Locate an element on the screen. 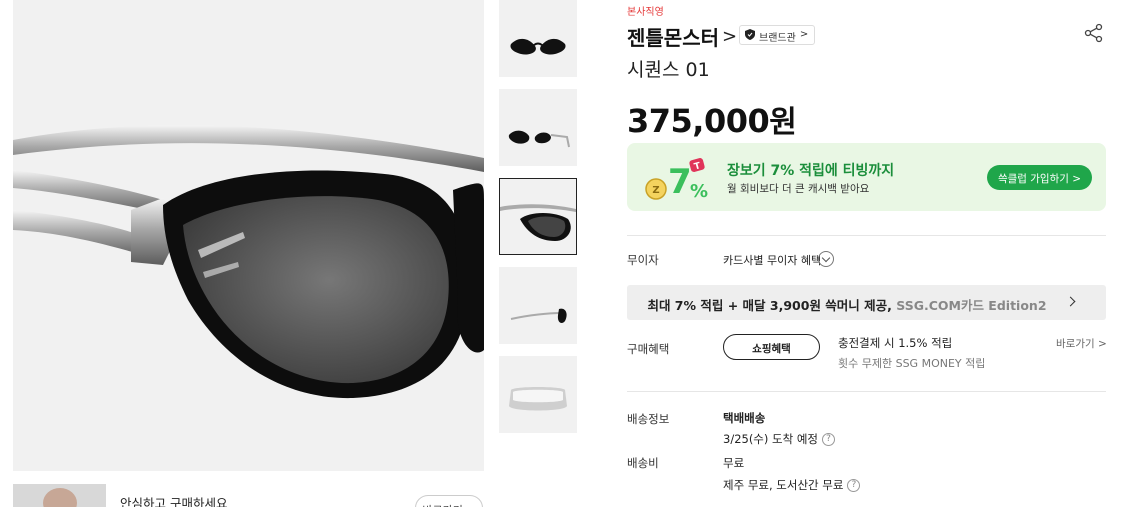 The height and width of the screenshot is (507, 1125). benefit-subtitle: 횟수 무제한 SSG MONEY 적립 is located at coordinates (912, 363).